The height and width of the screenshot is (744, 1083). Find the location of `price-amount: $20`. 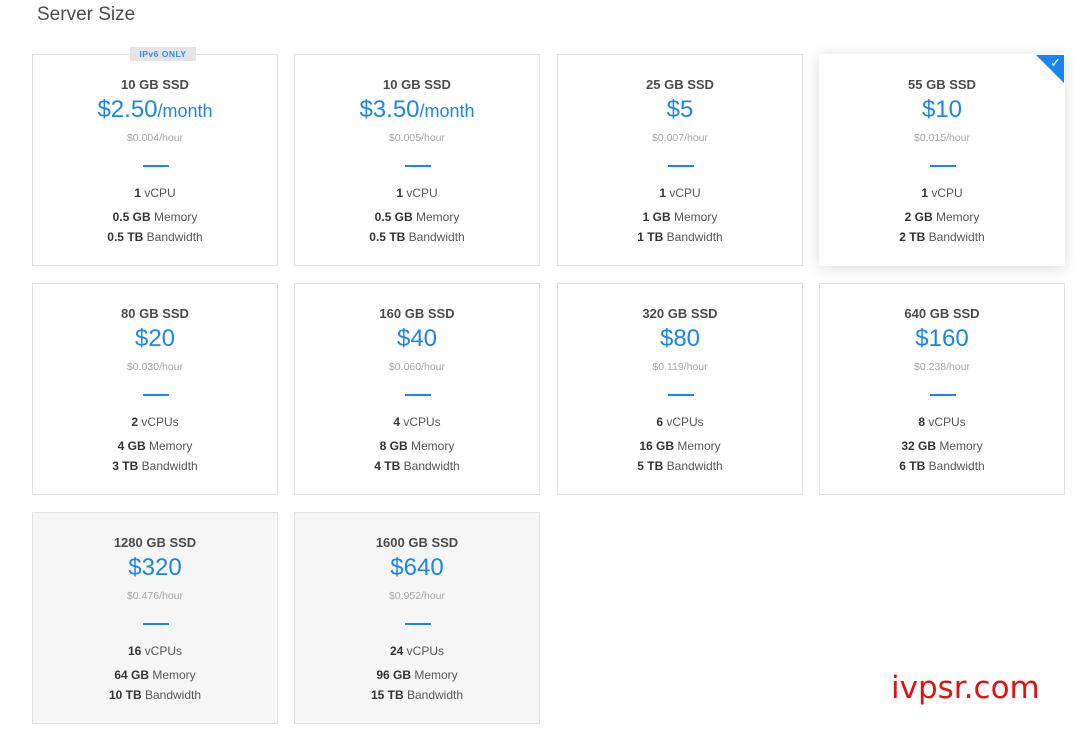

price-amount: $20 is located at coordinates (155, 338).